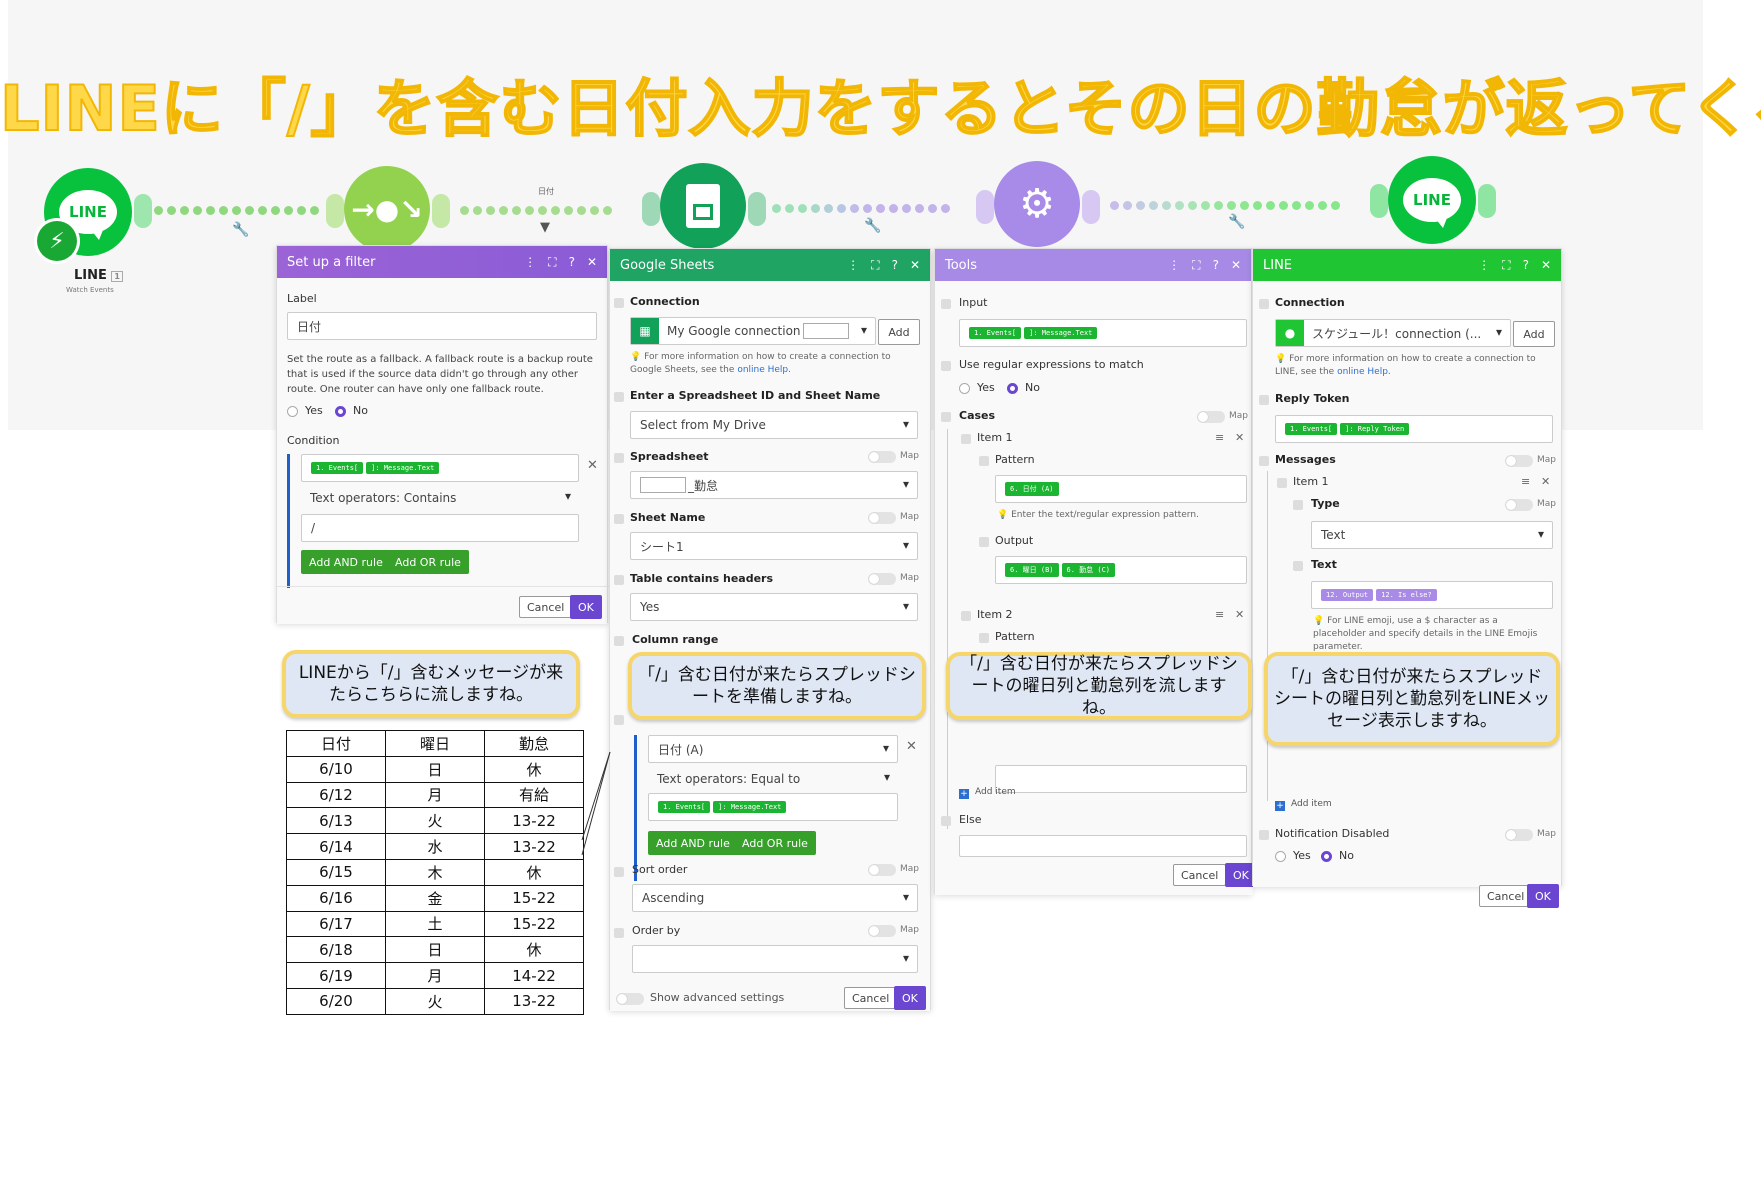 The image size is (1761, 1201). I want to click on notification-checkbox, so click(1264, 835).